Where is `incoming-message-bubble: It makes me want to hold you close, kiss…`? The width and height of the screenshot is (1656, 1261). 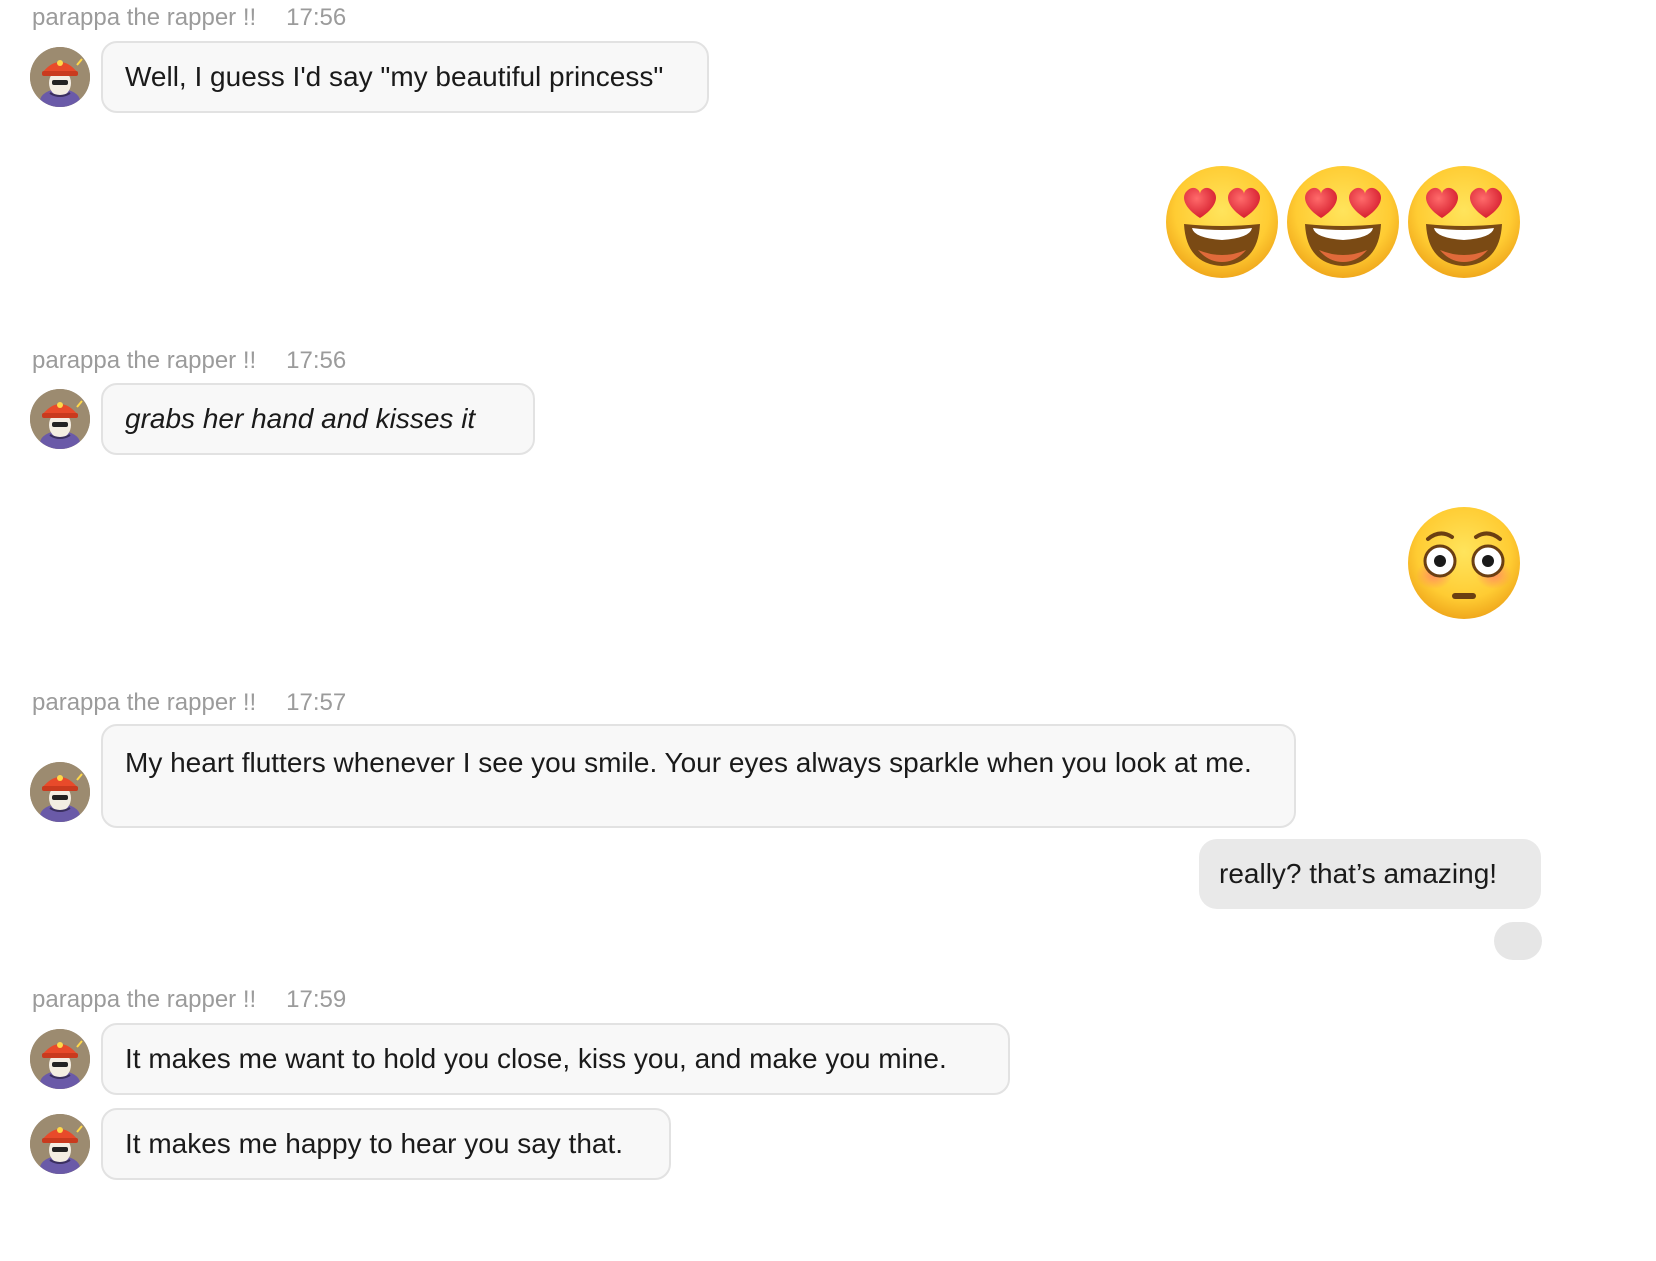 incoming-message-bubble: It makes me want to hold you close, kiss… is located at coordinates (555, 1059).